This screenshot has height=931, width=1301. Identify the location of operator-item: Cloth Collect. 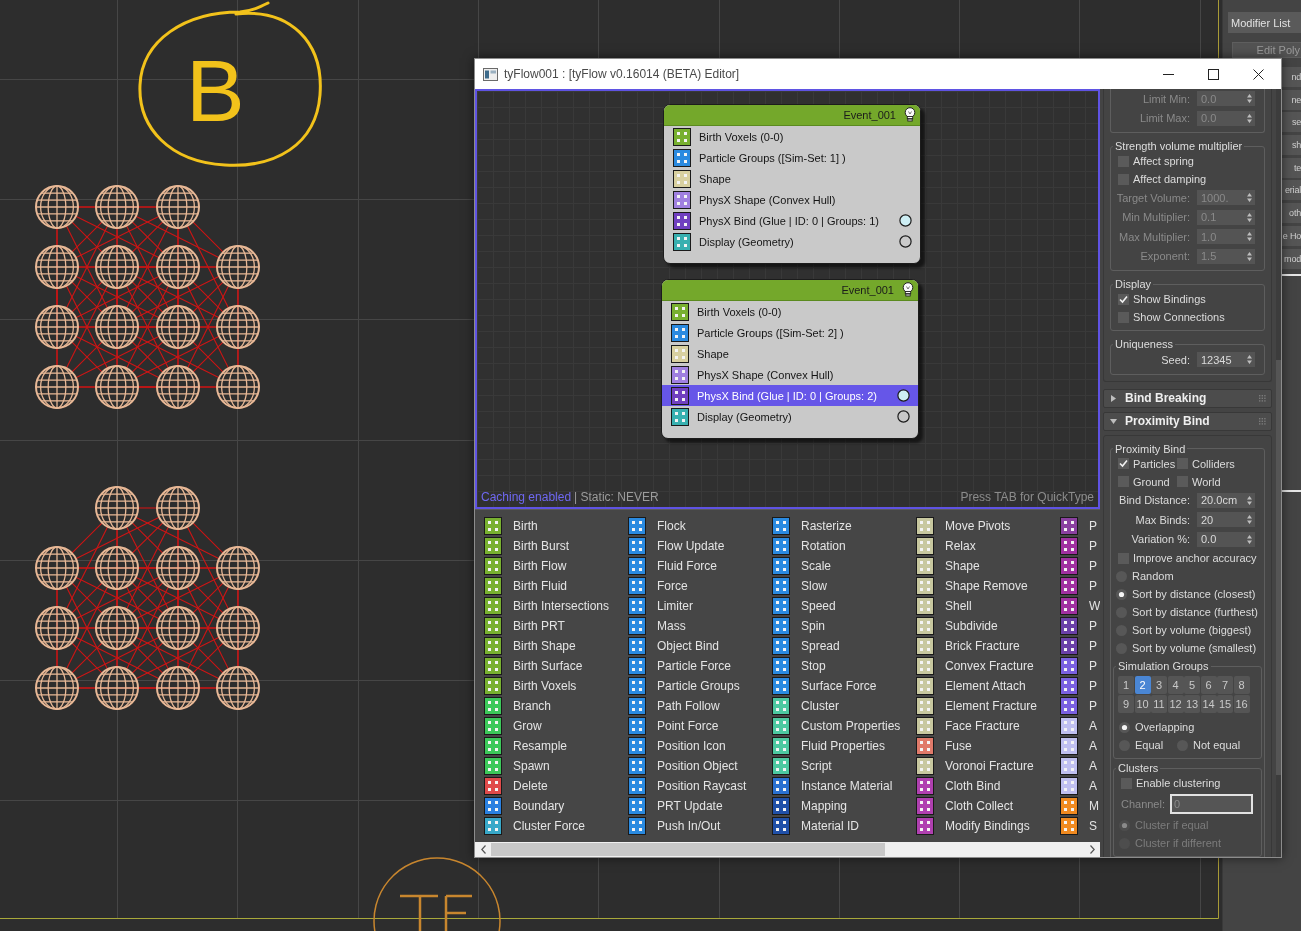
(988, 806).